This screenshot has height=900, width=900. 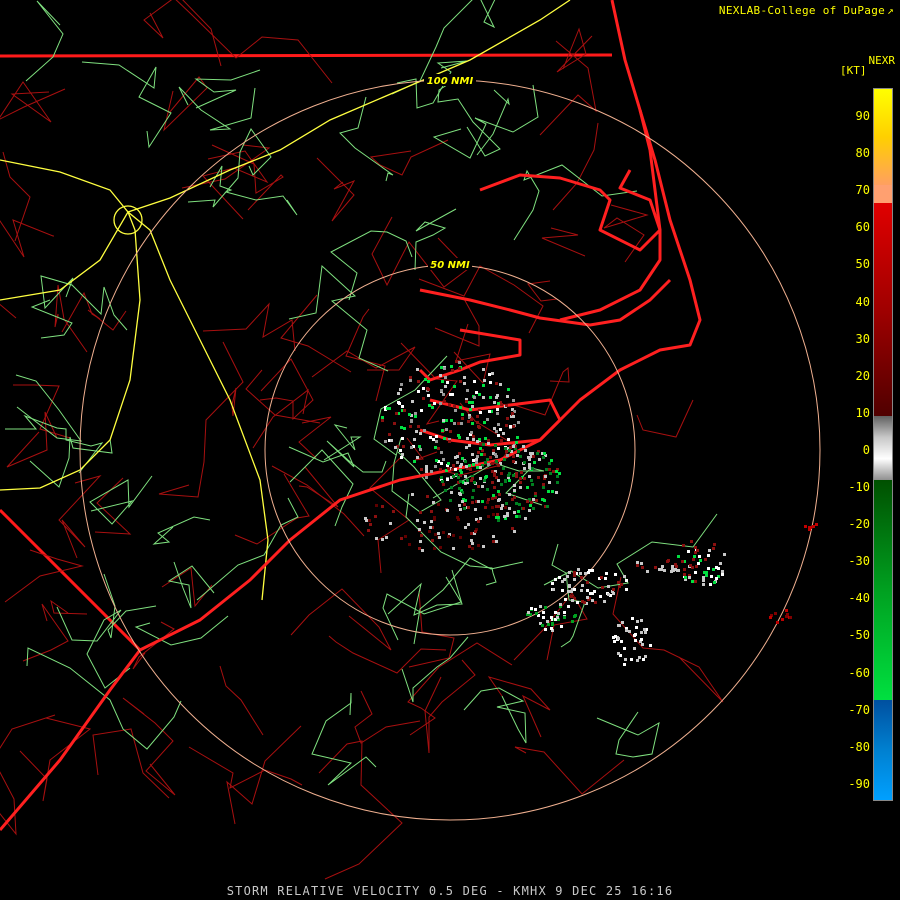 I want to click on credit-text: NEXLAB-College of DuPage, so click(x=802, y=10).